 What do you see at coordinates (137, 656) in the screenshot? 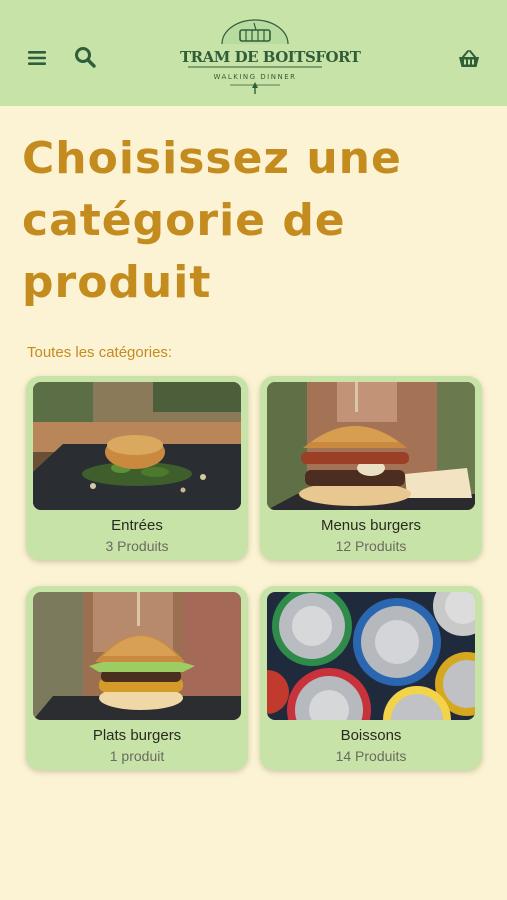
I see `plats-burgers-image` at bounding box center [137, 656].